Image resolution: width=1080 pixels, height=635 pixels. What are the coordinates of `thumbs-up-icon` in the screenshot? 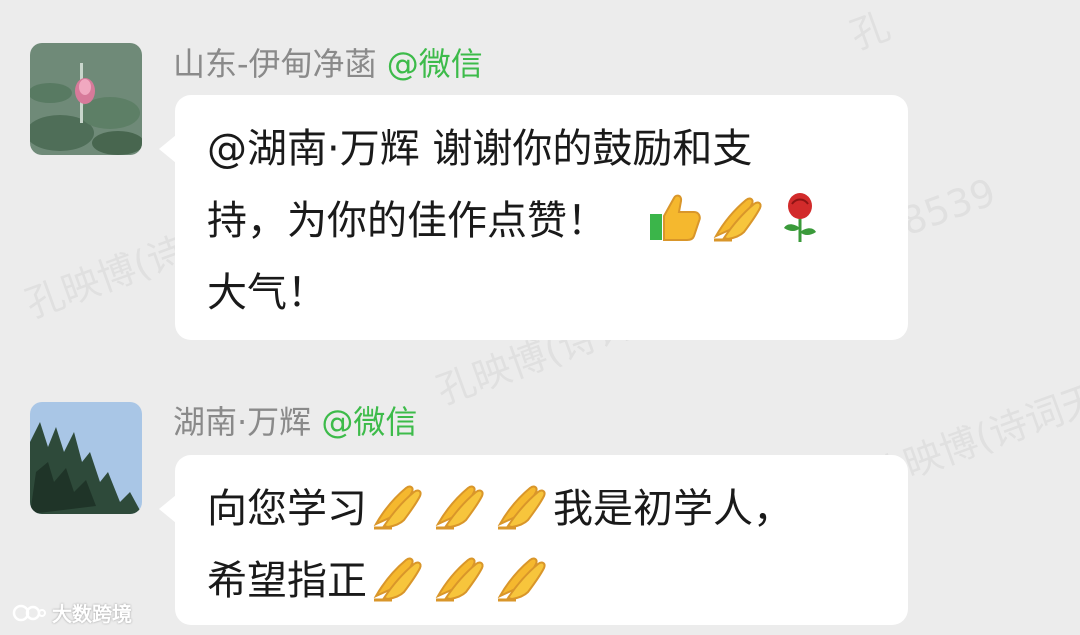 It's located at (676, 217).